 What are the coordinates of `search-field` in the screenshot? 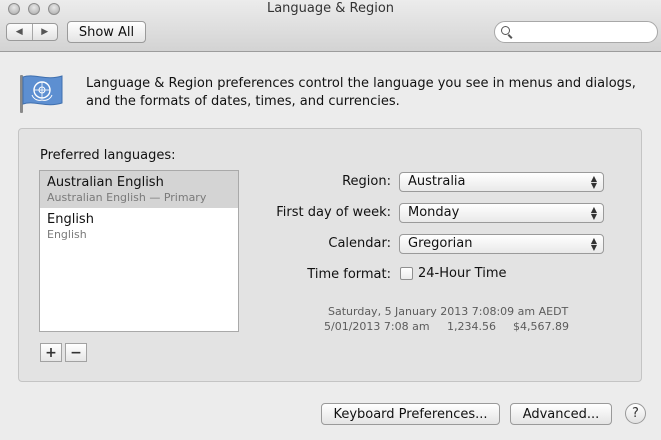 It's located at (576, 32).